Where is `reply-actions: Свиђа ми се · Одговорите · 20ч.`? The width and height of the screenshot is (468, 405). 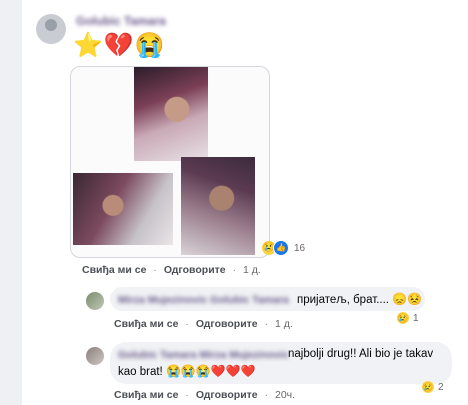 reply-actions: Свиђа ми се · Одговорите · 20ч. is located at coordinates (206, 395).